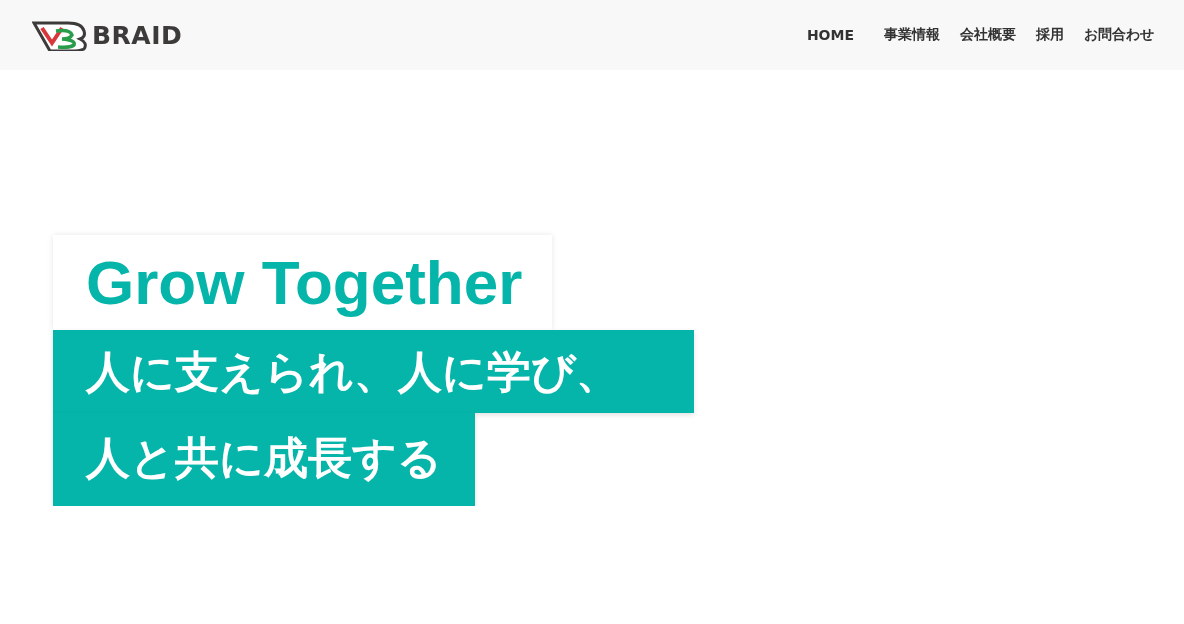 This screenshot has height=624, width=1184. I want to click on nav-link: お問合わせ, so click(1119, 35).